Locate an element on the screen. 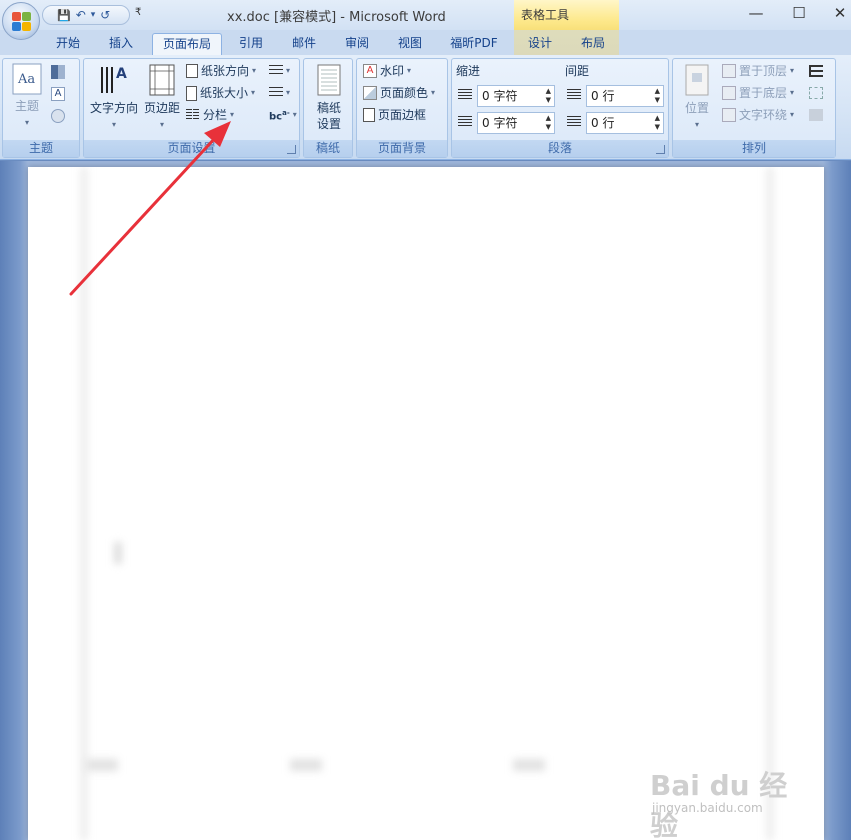 The width and height of the screenshot is (851, 840). spacing-before-icon is located at coordinates (574, 95).